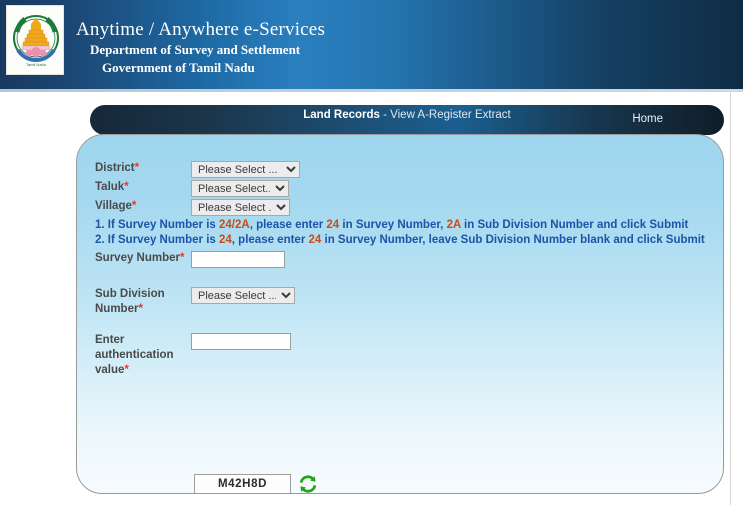 This screenshot has height=505, width=743. I want to click on survey-number-input, so click(238, 259).